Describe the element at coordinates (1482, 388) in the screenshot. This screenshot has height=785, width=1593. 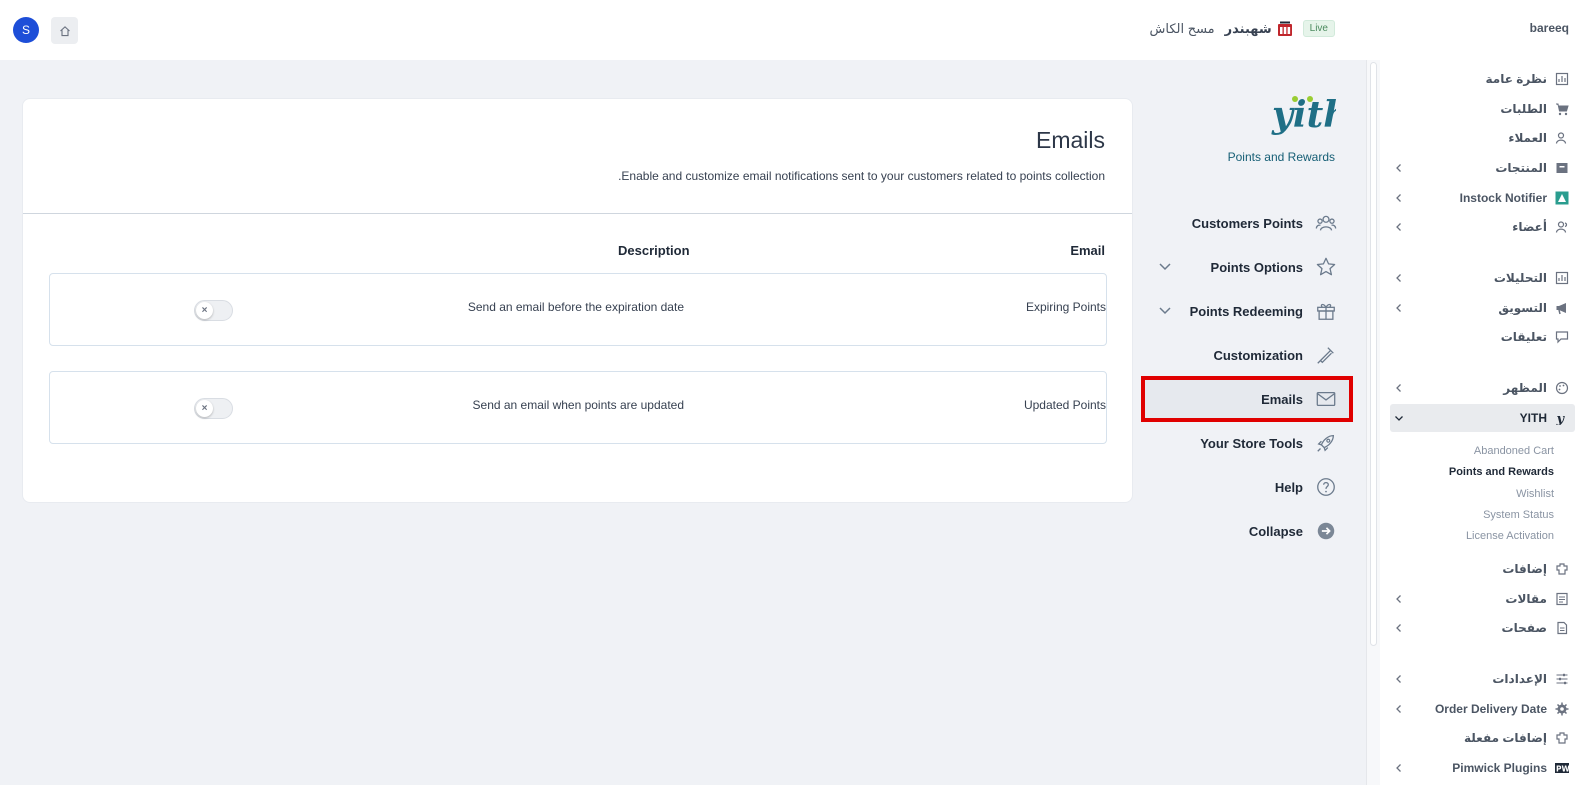
I see `sidebar-item-appearance: المظهر` at that location.